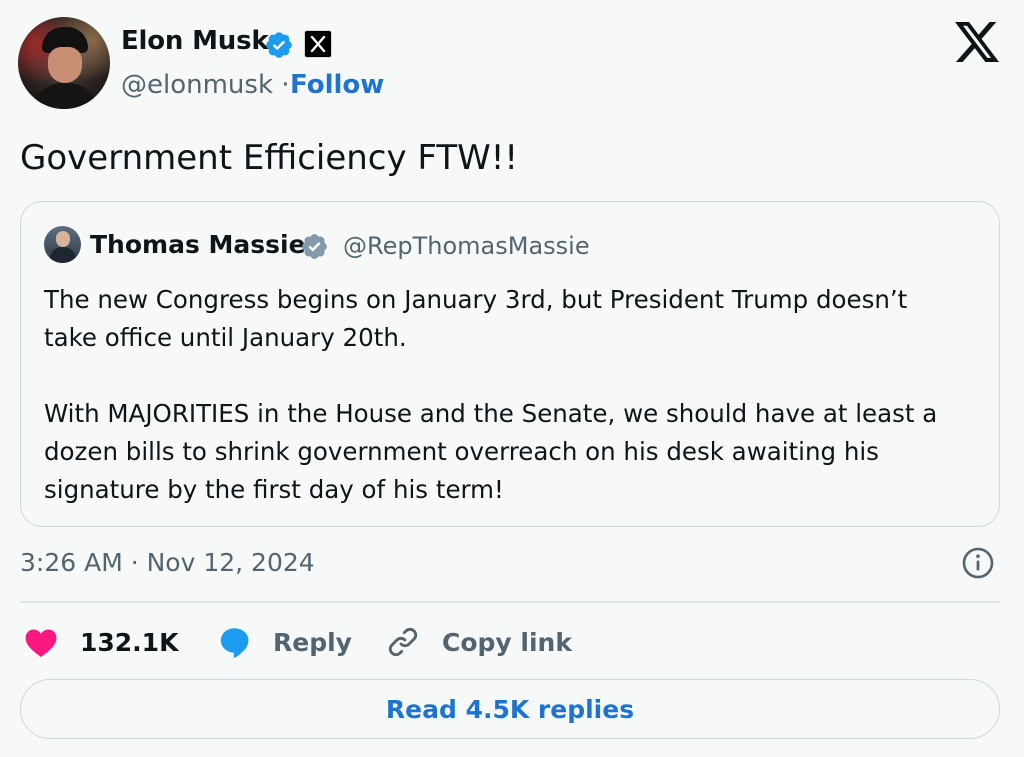  Describe the element at coordinates (234, 643) in the screenshot. I see `reply-bubble-icon` at that location.